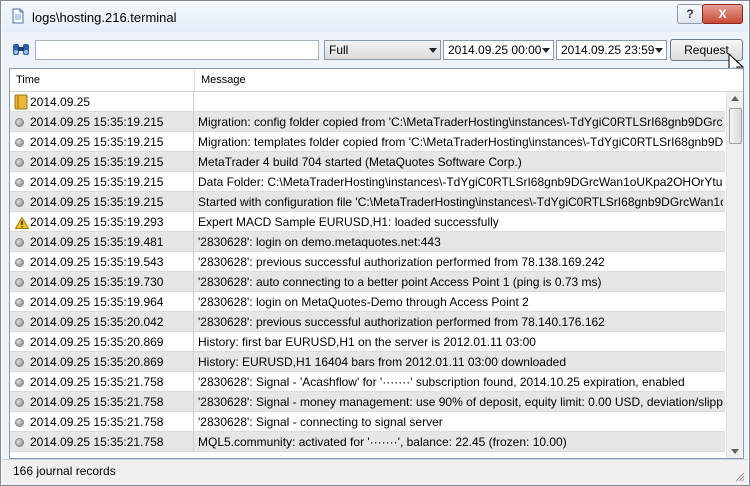 This screenshot has height=486, width=750. Describe the element at coordinates (102, 302) in the screenshot. I see `time-cell: 2014.09.25 15:35:19.964` at that location.